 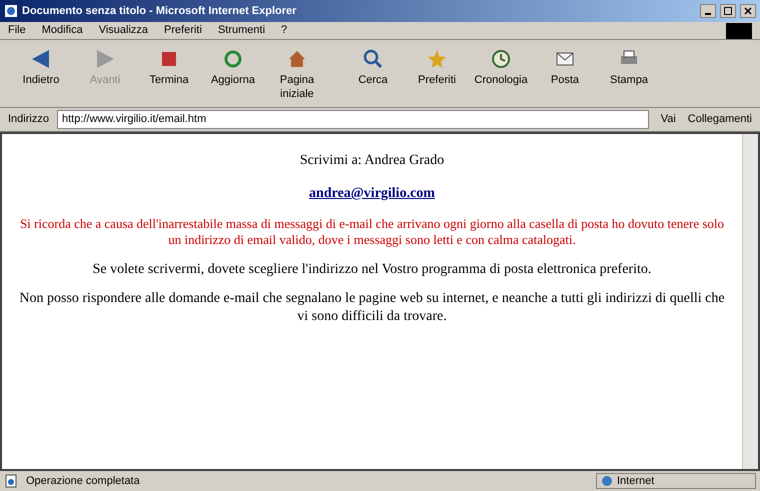 I want to click on search-icon, so click(x=373, y=59).